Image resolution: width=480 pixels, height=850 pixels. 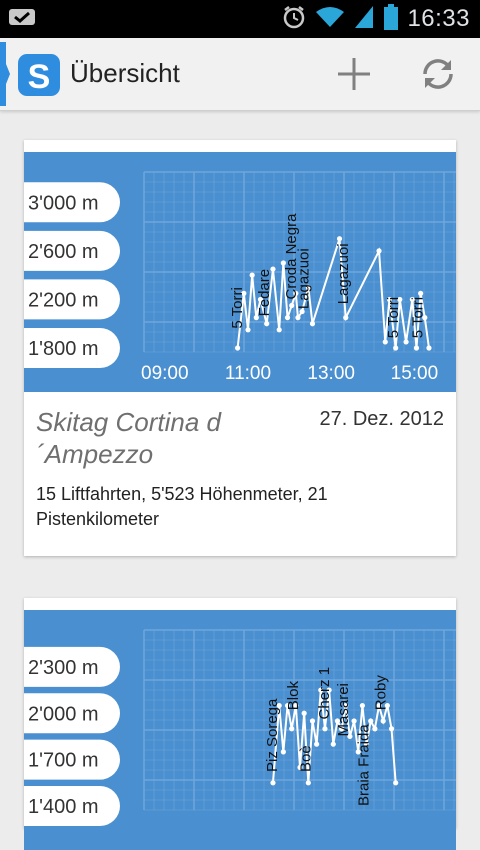 I want to click on logo-letter: S, so click(x=39, y=77).